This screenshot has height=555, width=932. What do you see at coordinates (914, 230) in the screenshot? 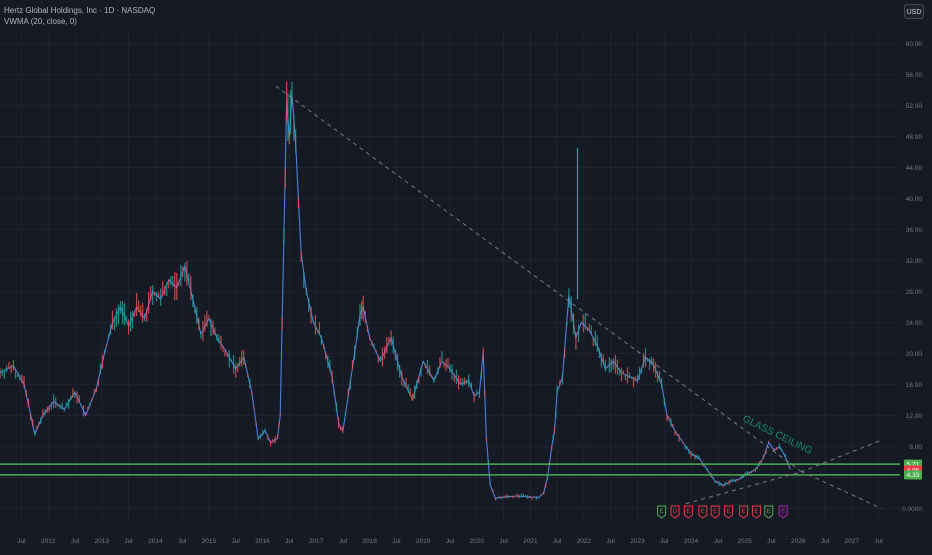
I see `y-tick-label: 36.00` at bounding box center [914, 230].